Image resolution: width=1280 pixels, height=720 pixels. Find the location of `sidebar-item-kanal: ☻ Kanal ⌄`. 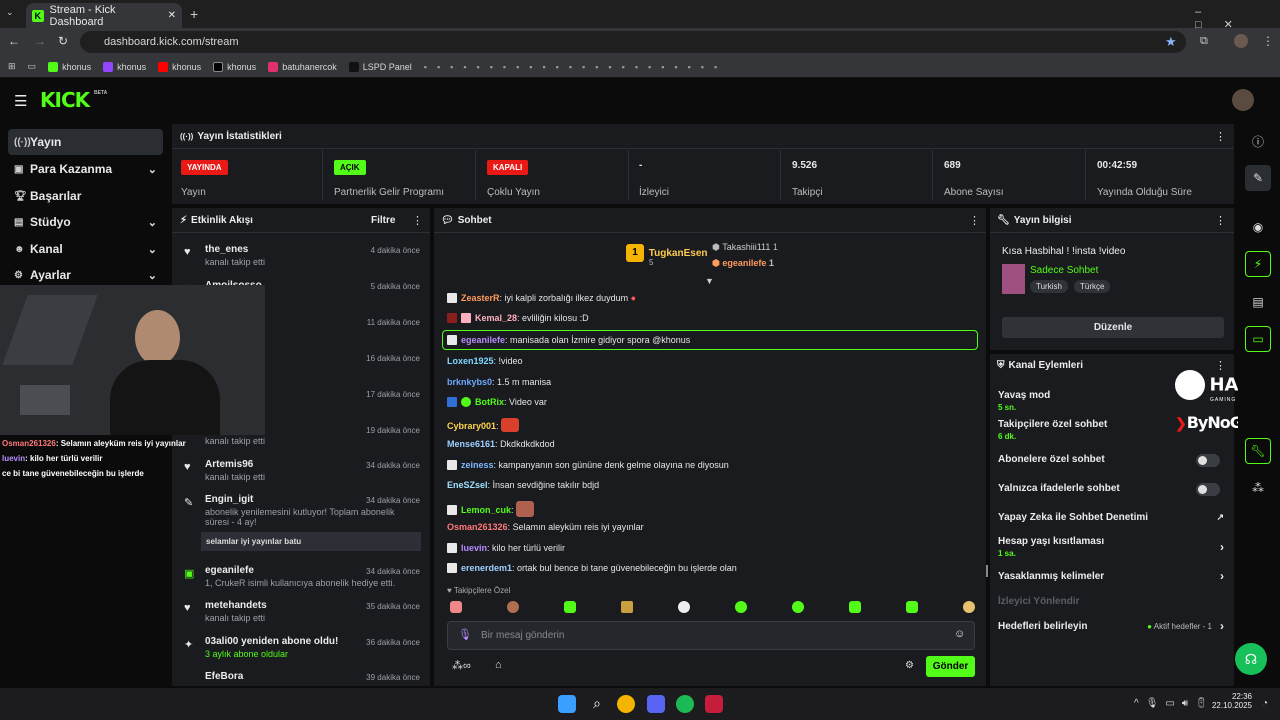

sidebar-item-kanal: ☻ Kanal ⌄ is located at coordinates (85, 249).